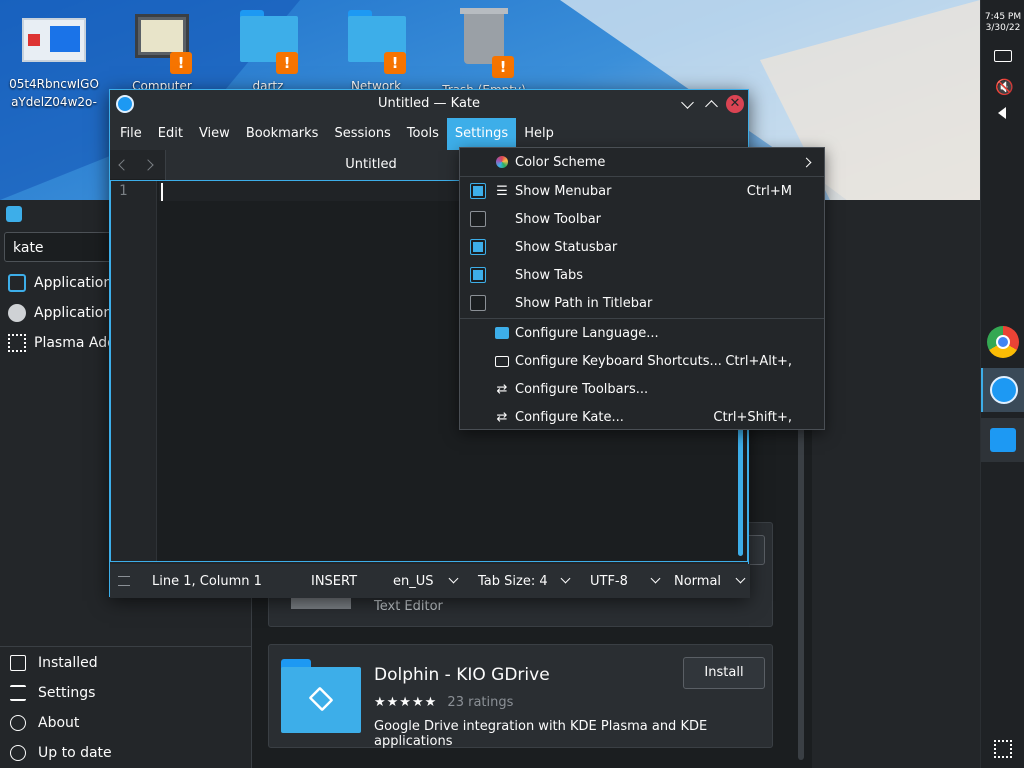 This screenshot has height=768, width=1024. Describe the element at coordinates (1003, 56) in the screenshot. I see `keyboard-icon` at that location.